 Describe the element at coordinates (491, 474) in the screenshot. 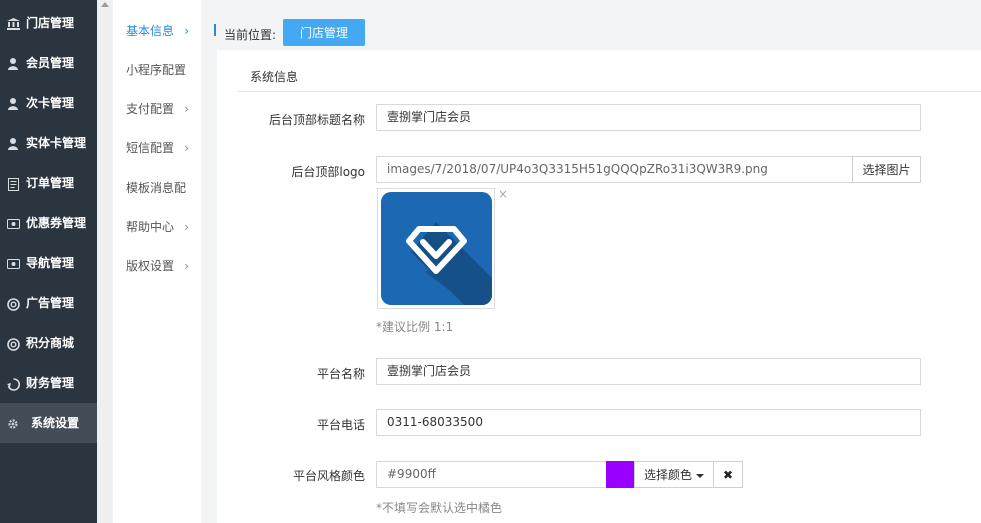

I see `platform-color-input: #9900ff` at that location.